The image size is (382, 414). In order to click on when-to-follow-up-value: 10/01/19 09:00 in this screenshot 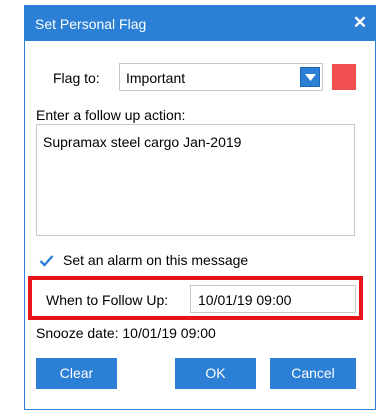, I will do `click(245, 300)`.